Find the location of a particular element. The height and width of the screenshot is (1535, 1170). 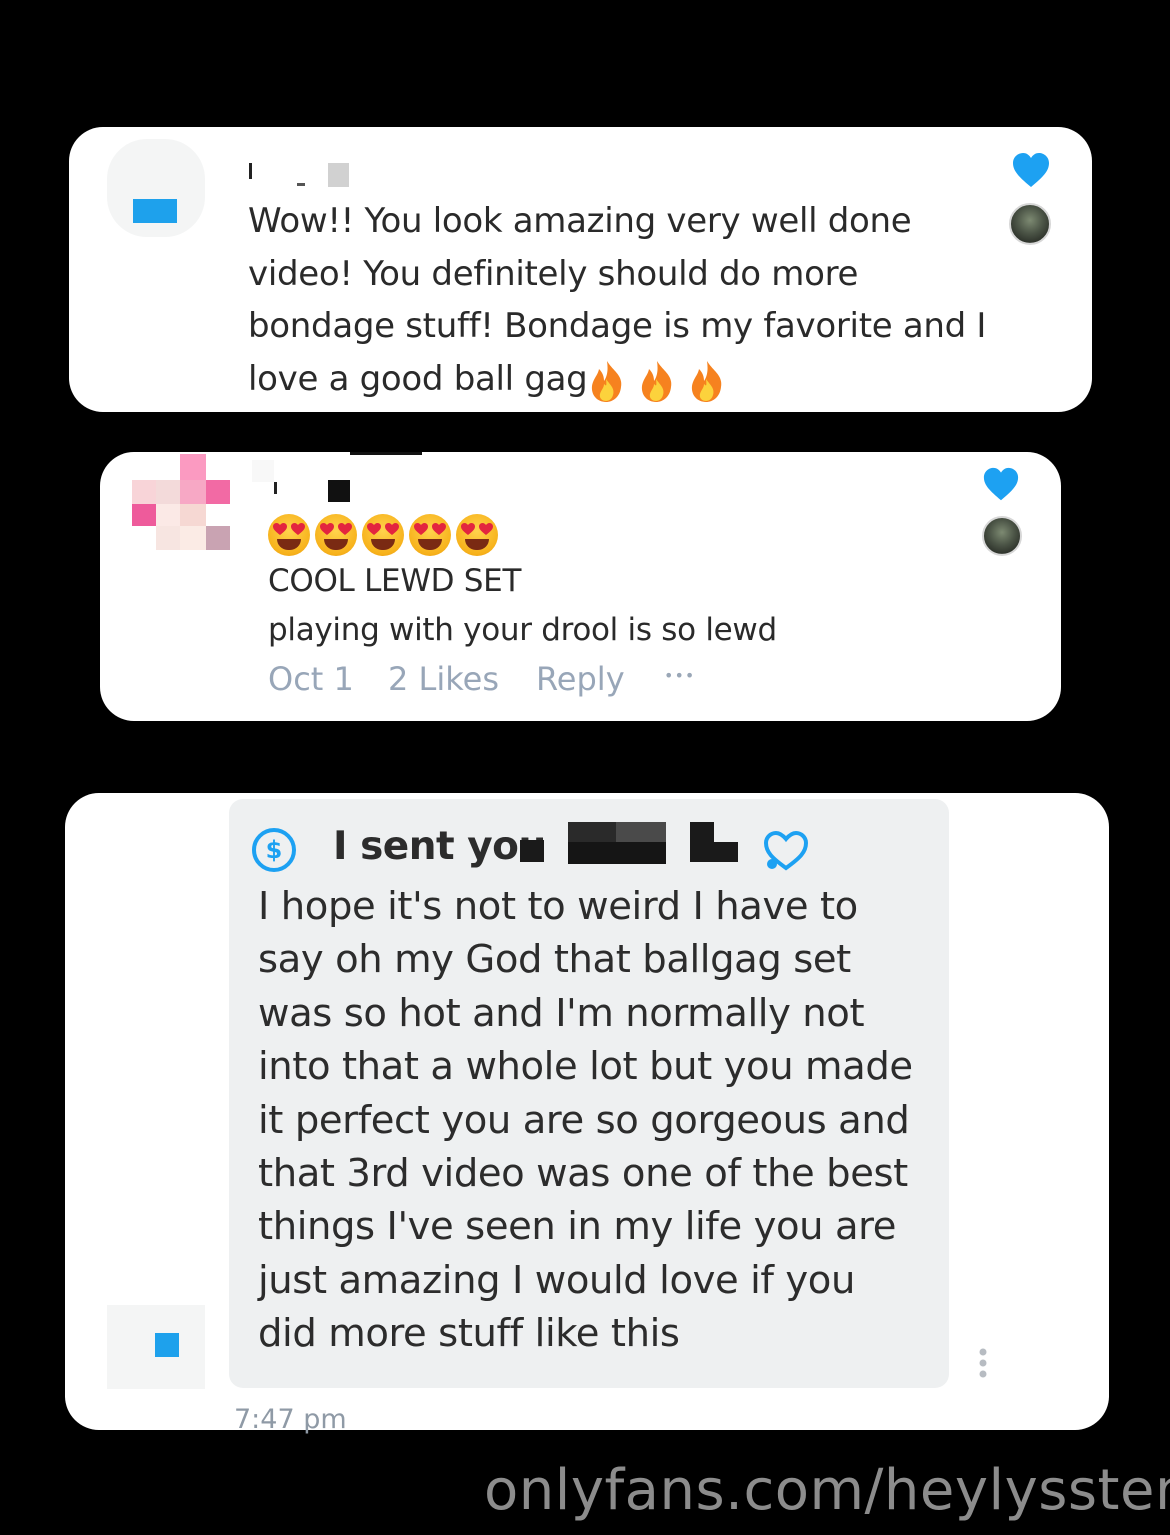

heart-eyes-emoji-group is located at coordinates (386, 535).